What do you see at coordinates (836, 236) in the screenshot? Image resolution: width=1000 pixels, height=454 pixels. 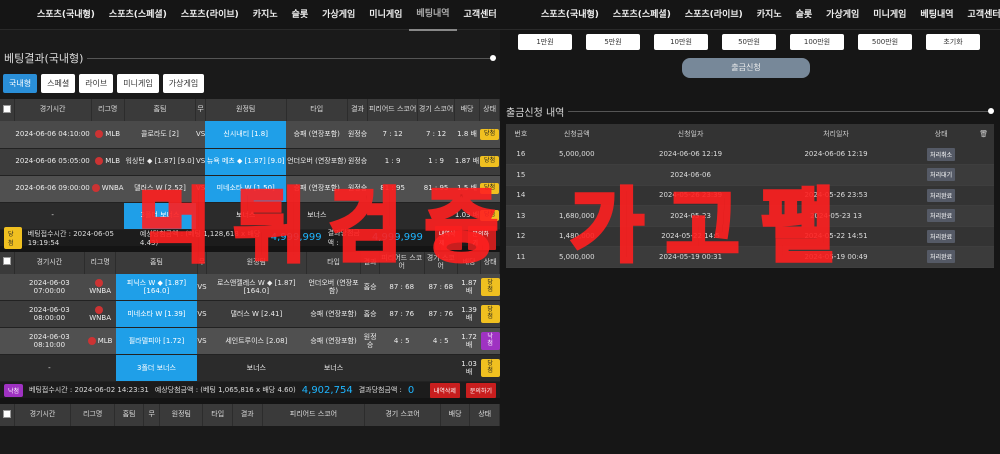 I see `process-date: 2024-05-22 14:51` at bounding box center [836, 236].